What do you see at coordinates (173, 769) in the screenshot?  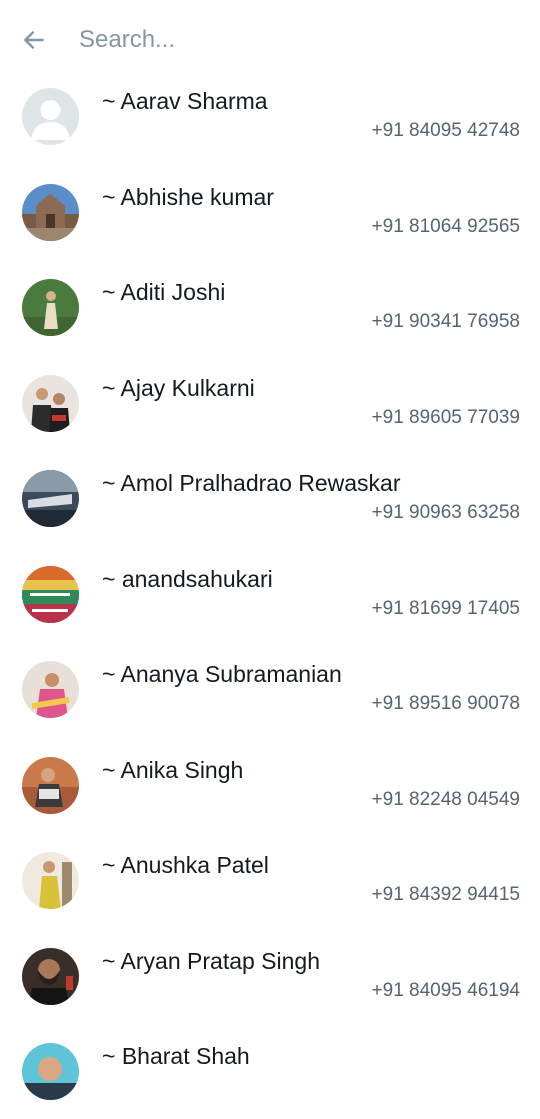 I see `contact-name: ~ Anika Singh` at bounding box center [173, 769].